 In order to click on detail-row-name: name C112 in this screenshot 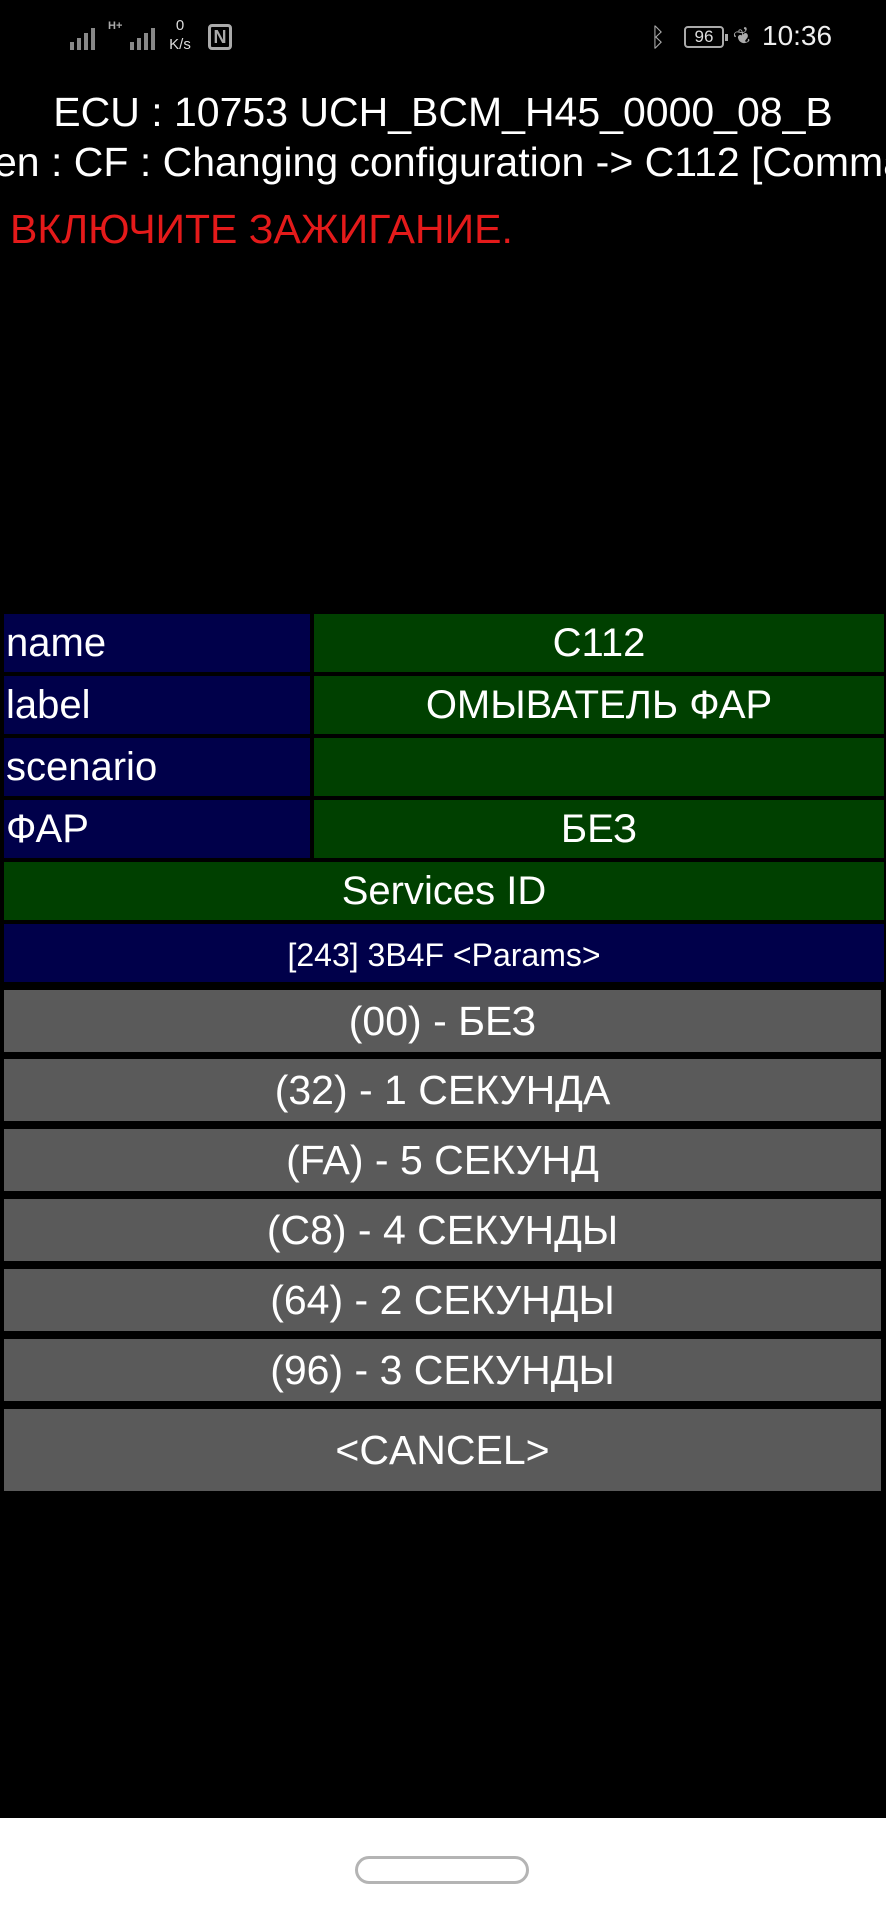, I will do `click(444, 643)`.